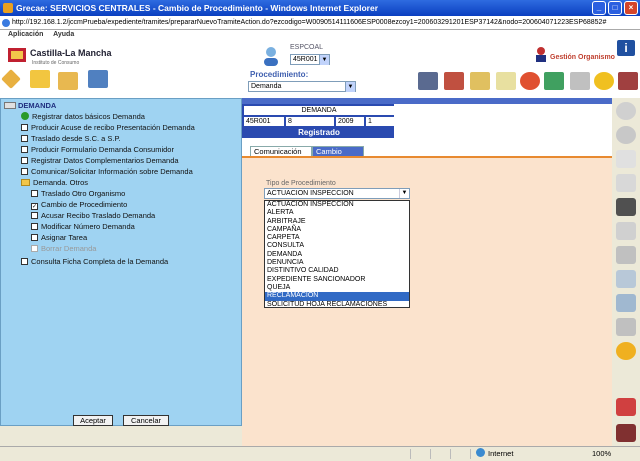  What do you see at coordinates (337, 205) in the screenshot?
I see `dropdown-option: ACTUACION INSPECCION` at bounding box center [337, 205].